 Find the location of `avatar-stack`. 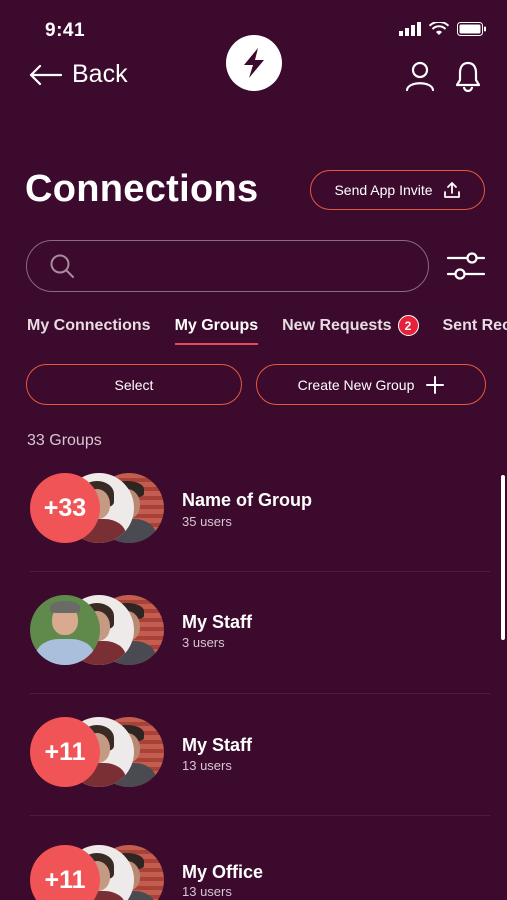

avatar-stack is located at coordinates (100, 631).